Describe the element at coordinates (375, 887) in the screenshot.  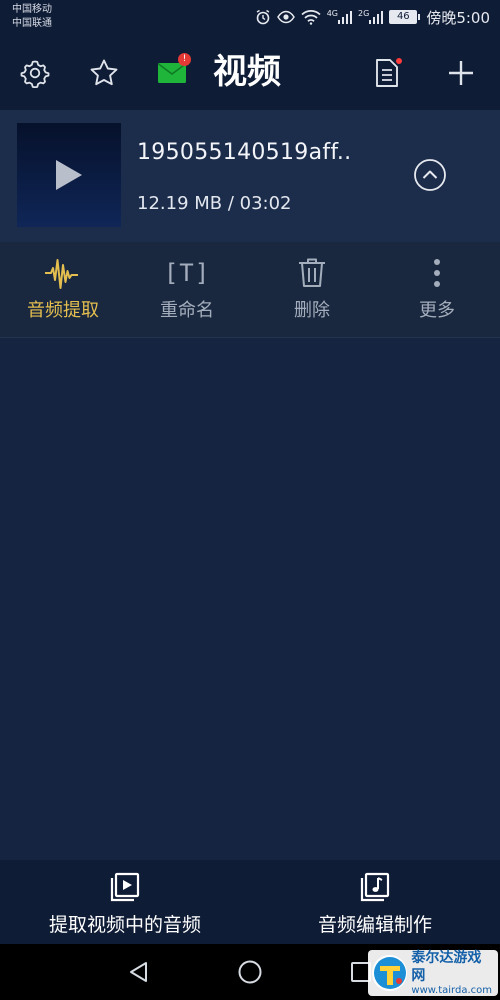
I see `music-library-icon` at that location.